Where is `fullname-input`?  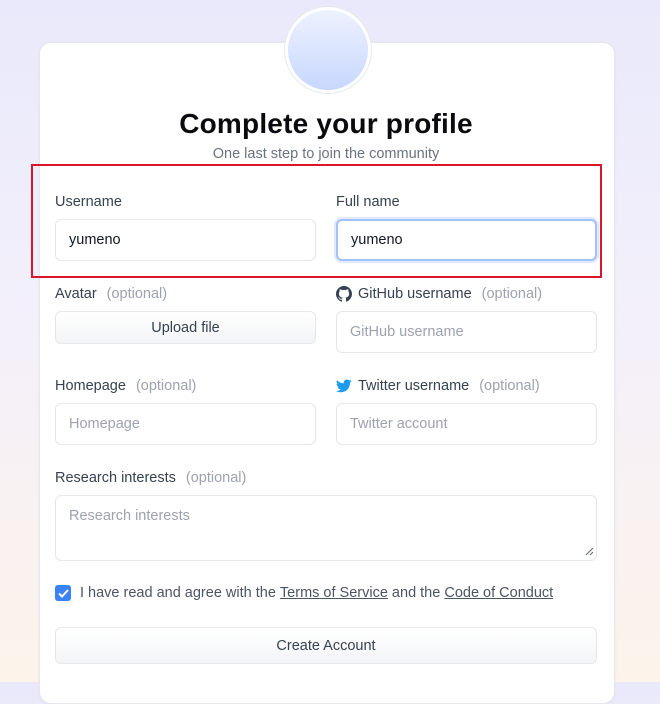 fullname-input is located at coordinates (466, 240).